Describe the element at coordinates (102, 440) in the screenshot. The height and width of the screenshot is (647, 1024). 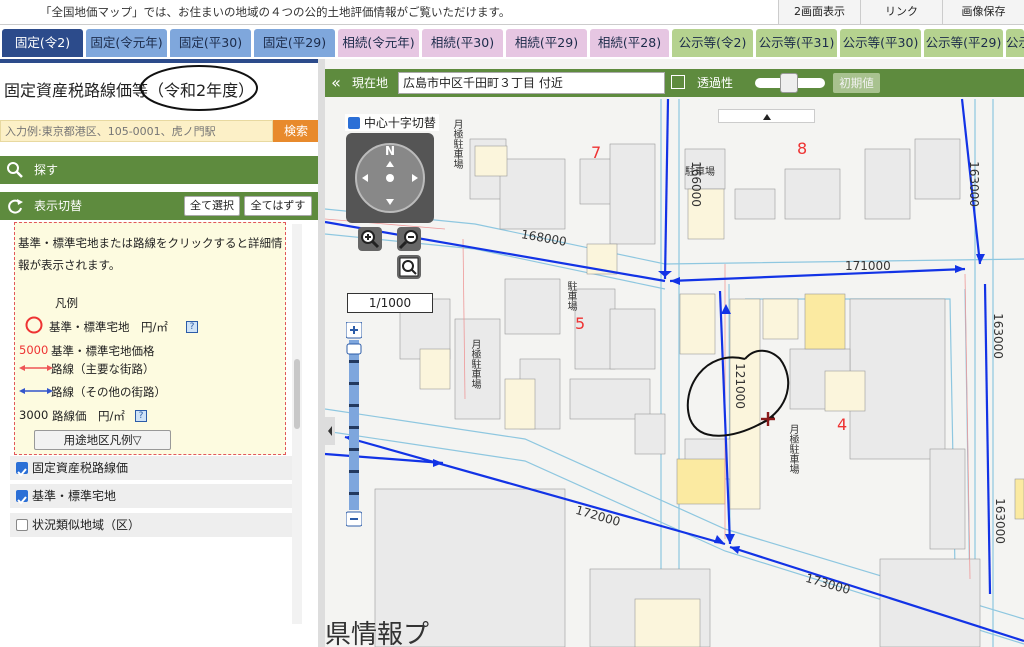
I see `usage-legend-button: 用途地区凡例▽` at that location.